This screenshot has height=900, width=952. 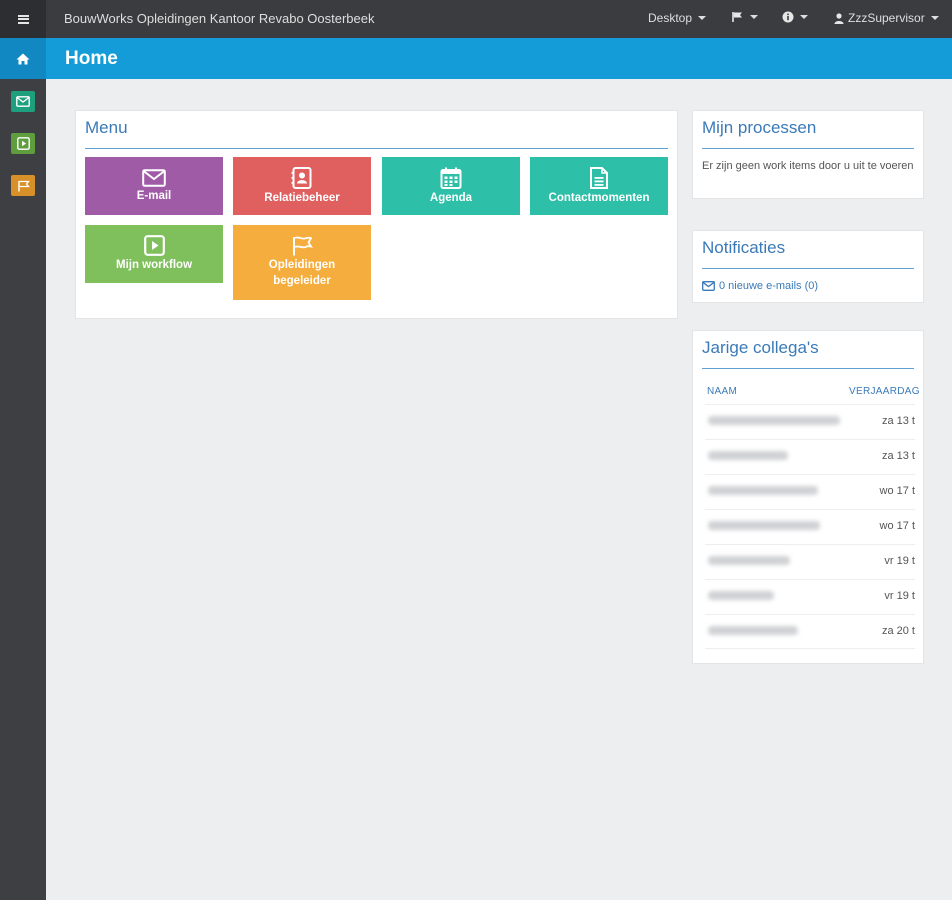 I want to click on left-sidebar, so click(x=23, y=489).